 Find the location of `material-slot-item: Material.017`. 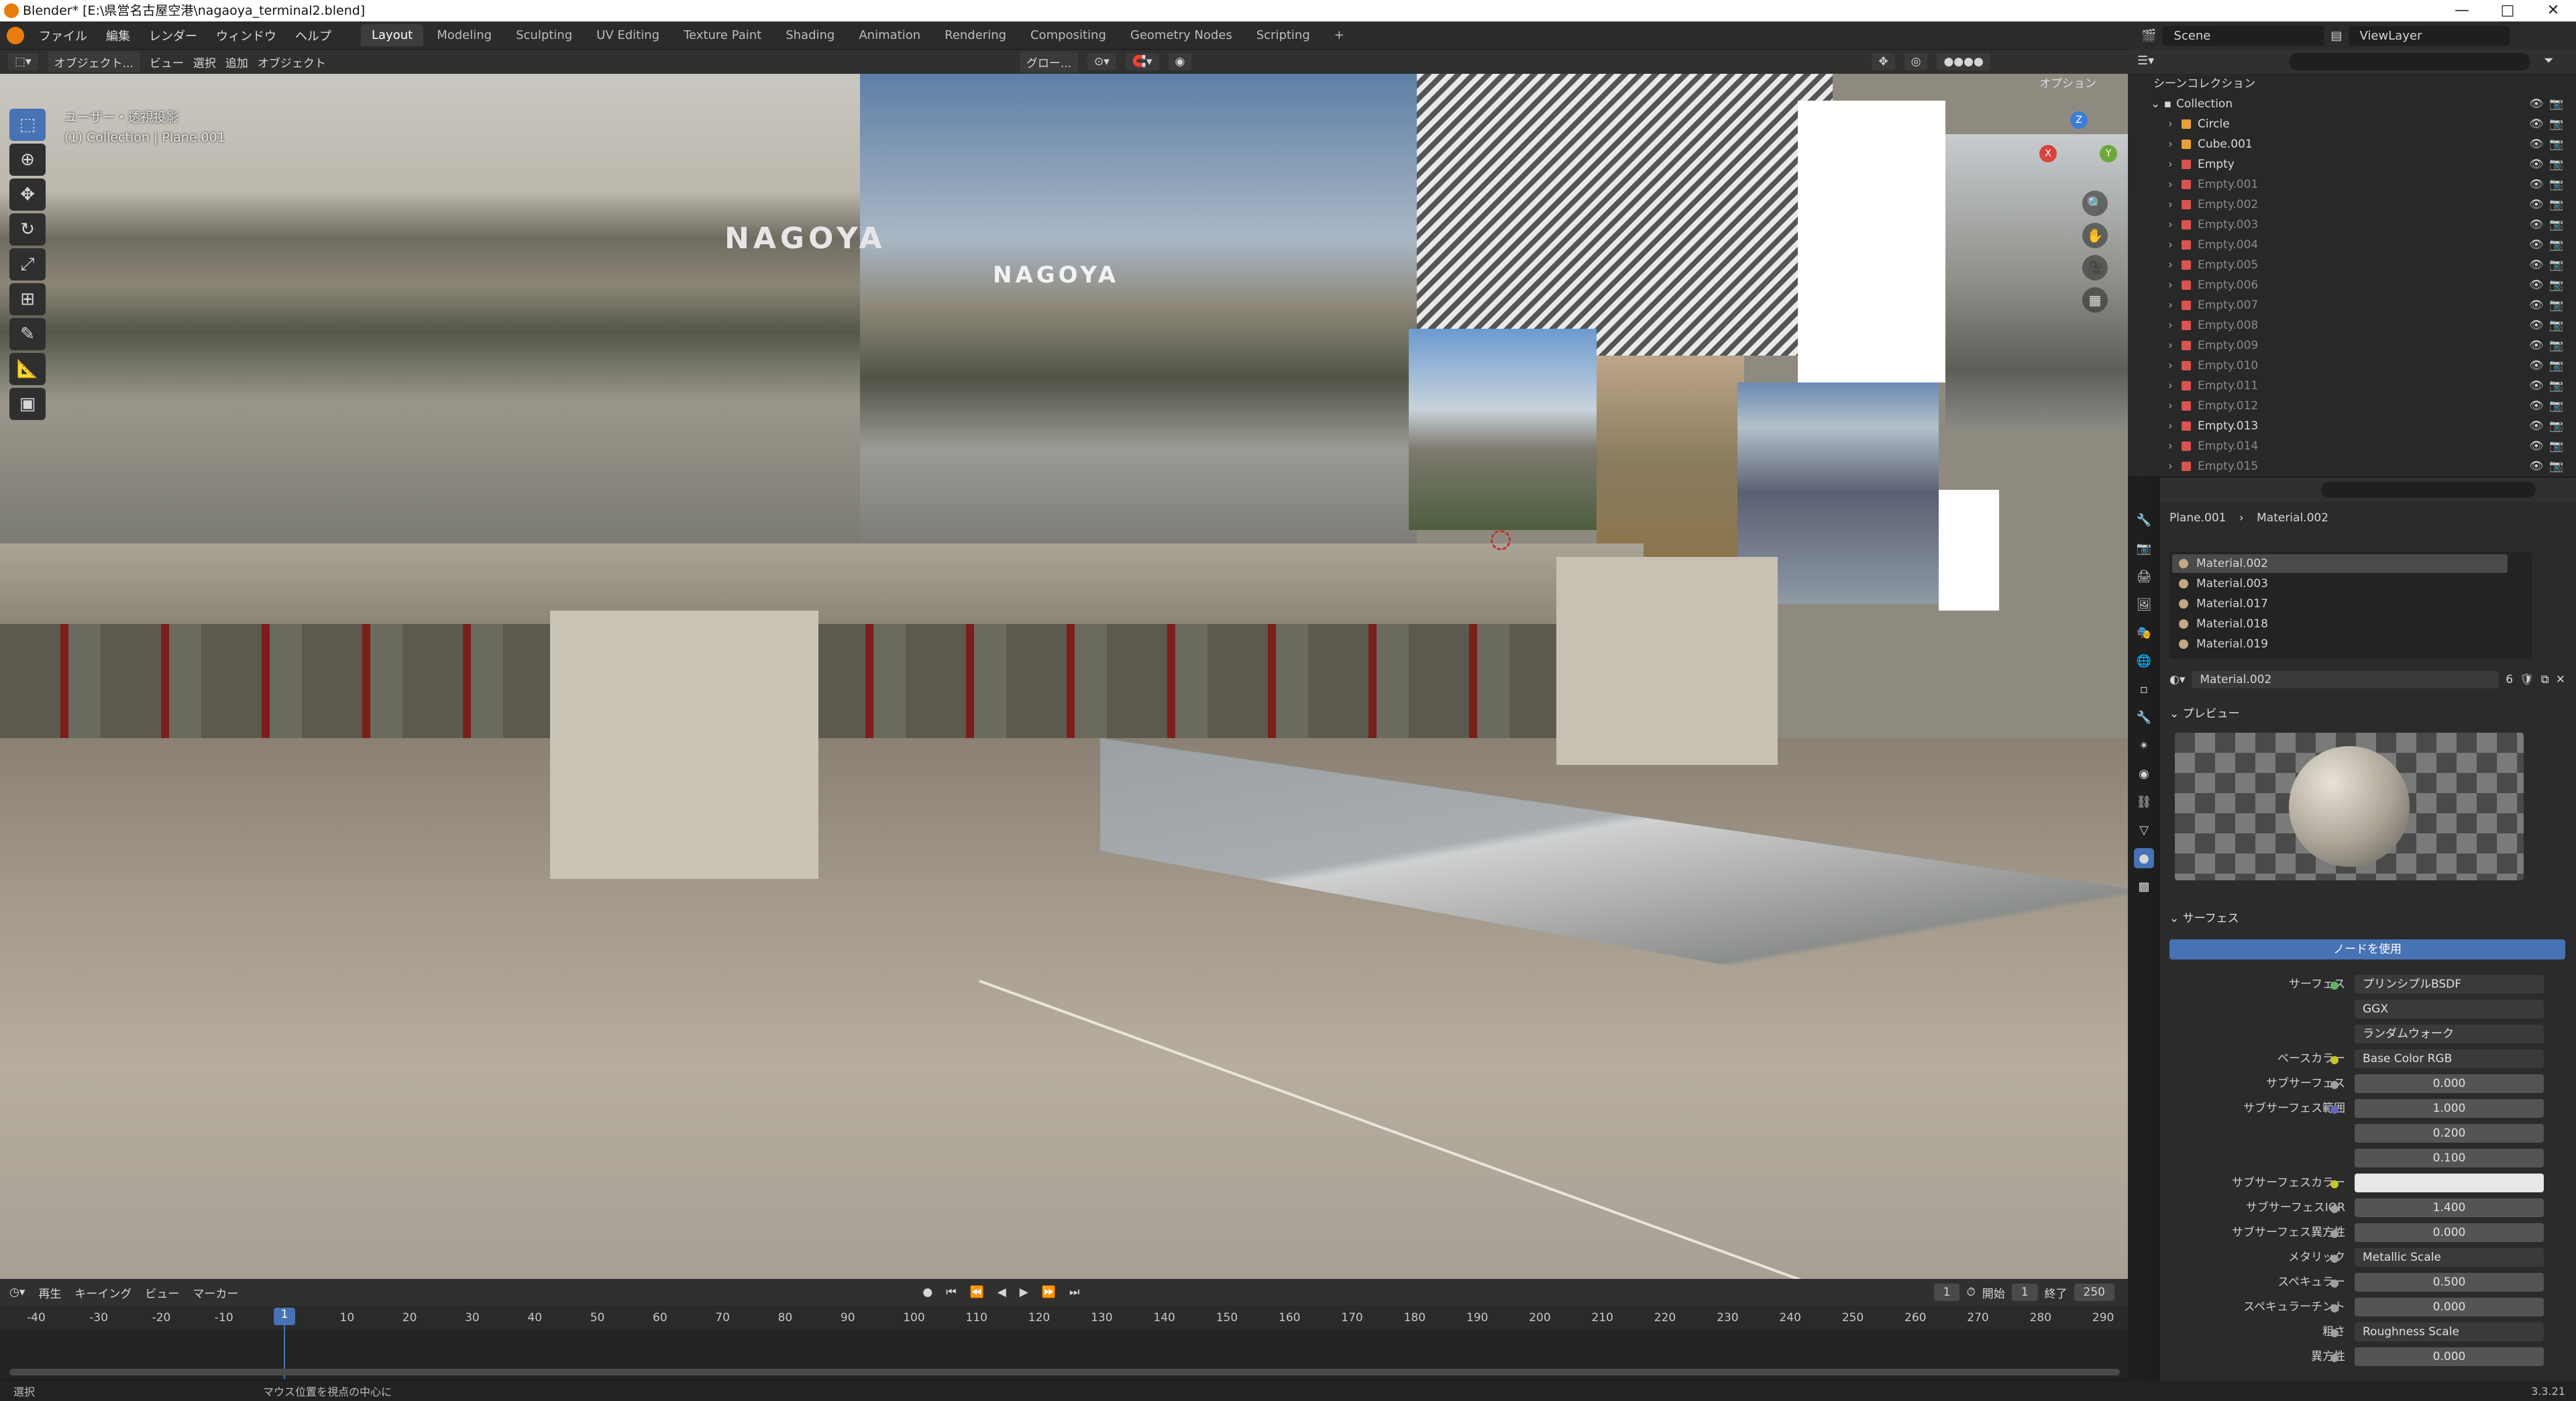

material-slot-item: Material.017 is located at coordinates (2340, 603).